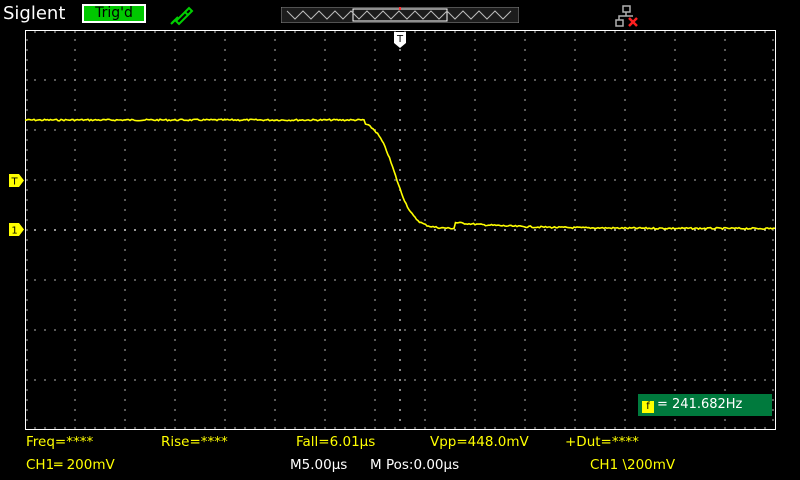  Describe the element at coordinates (70, 465) in the screenshot. I see `ch1-scale: CH1═ 200mV` at that location.